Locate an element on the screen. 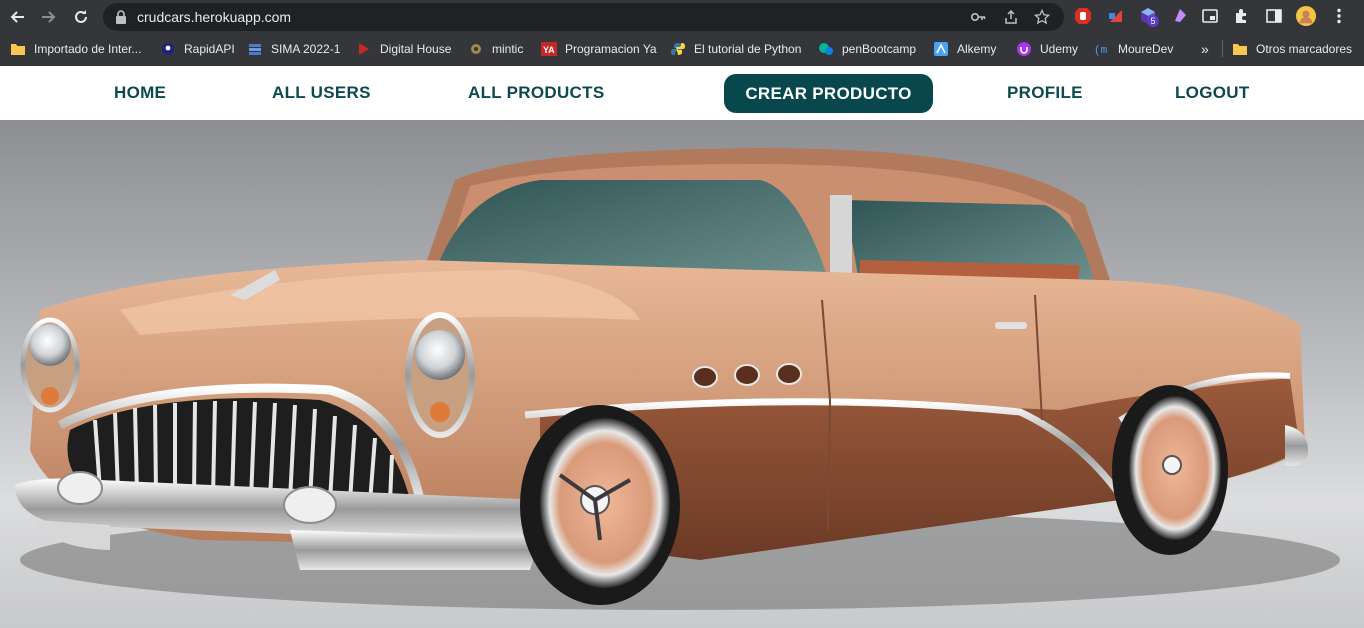 The image size is (1364, 628). alkemy-icon is located at coordinates (941, 49).